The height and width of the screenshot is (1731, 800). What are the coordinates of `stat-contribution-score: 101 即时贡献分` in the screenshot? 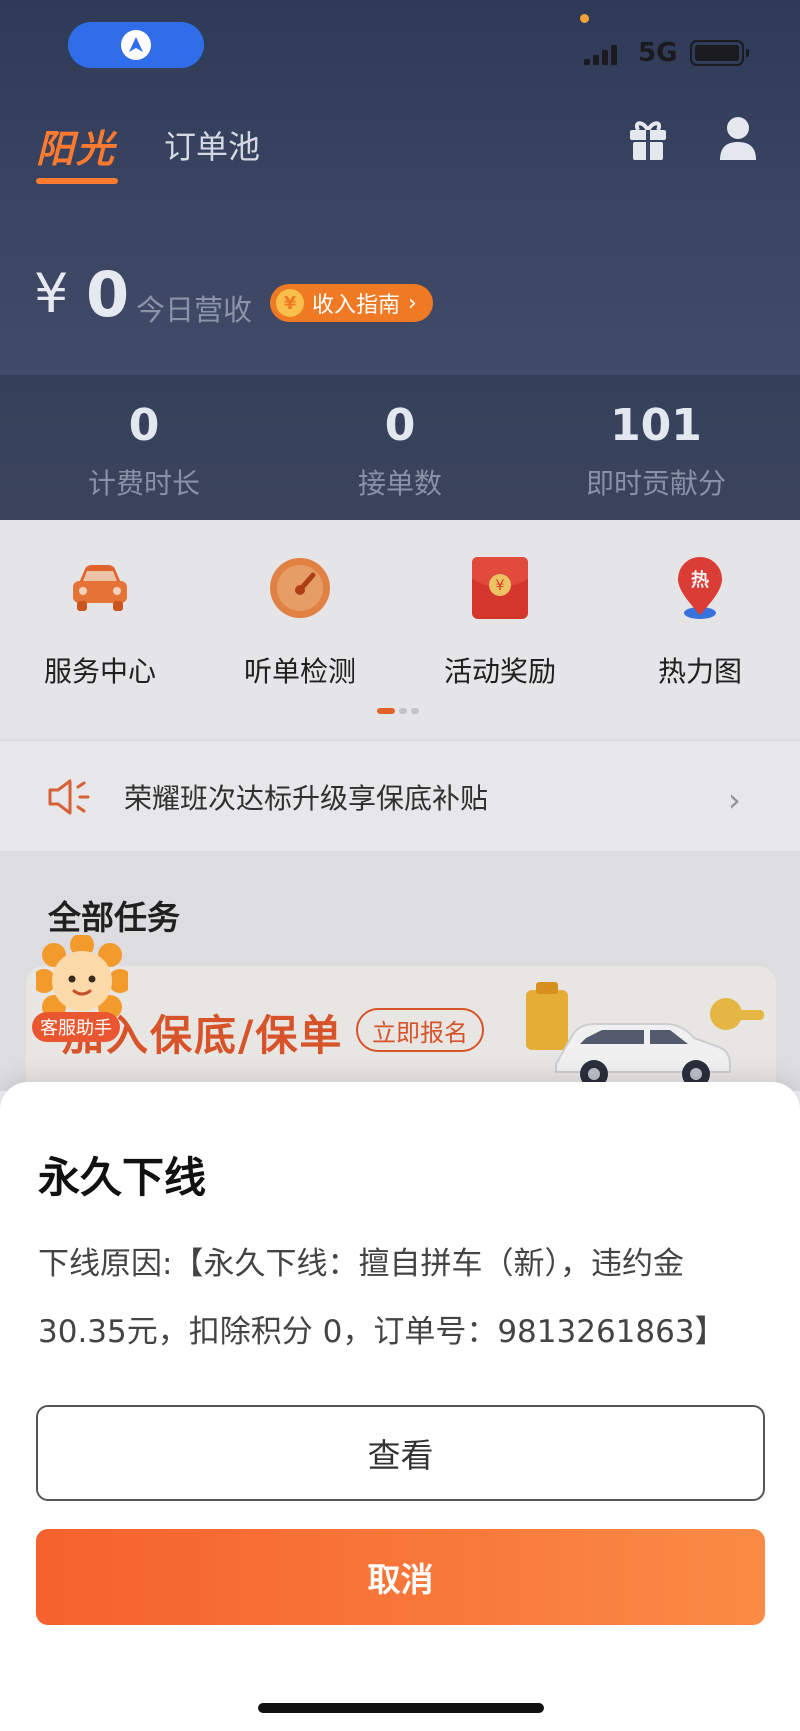 It's located at (656, 451).